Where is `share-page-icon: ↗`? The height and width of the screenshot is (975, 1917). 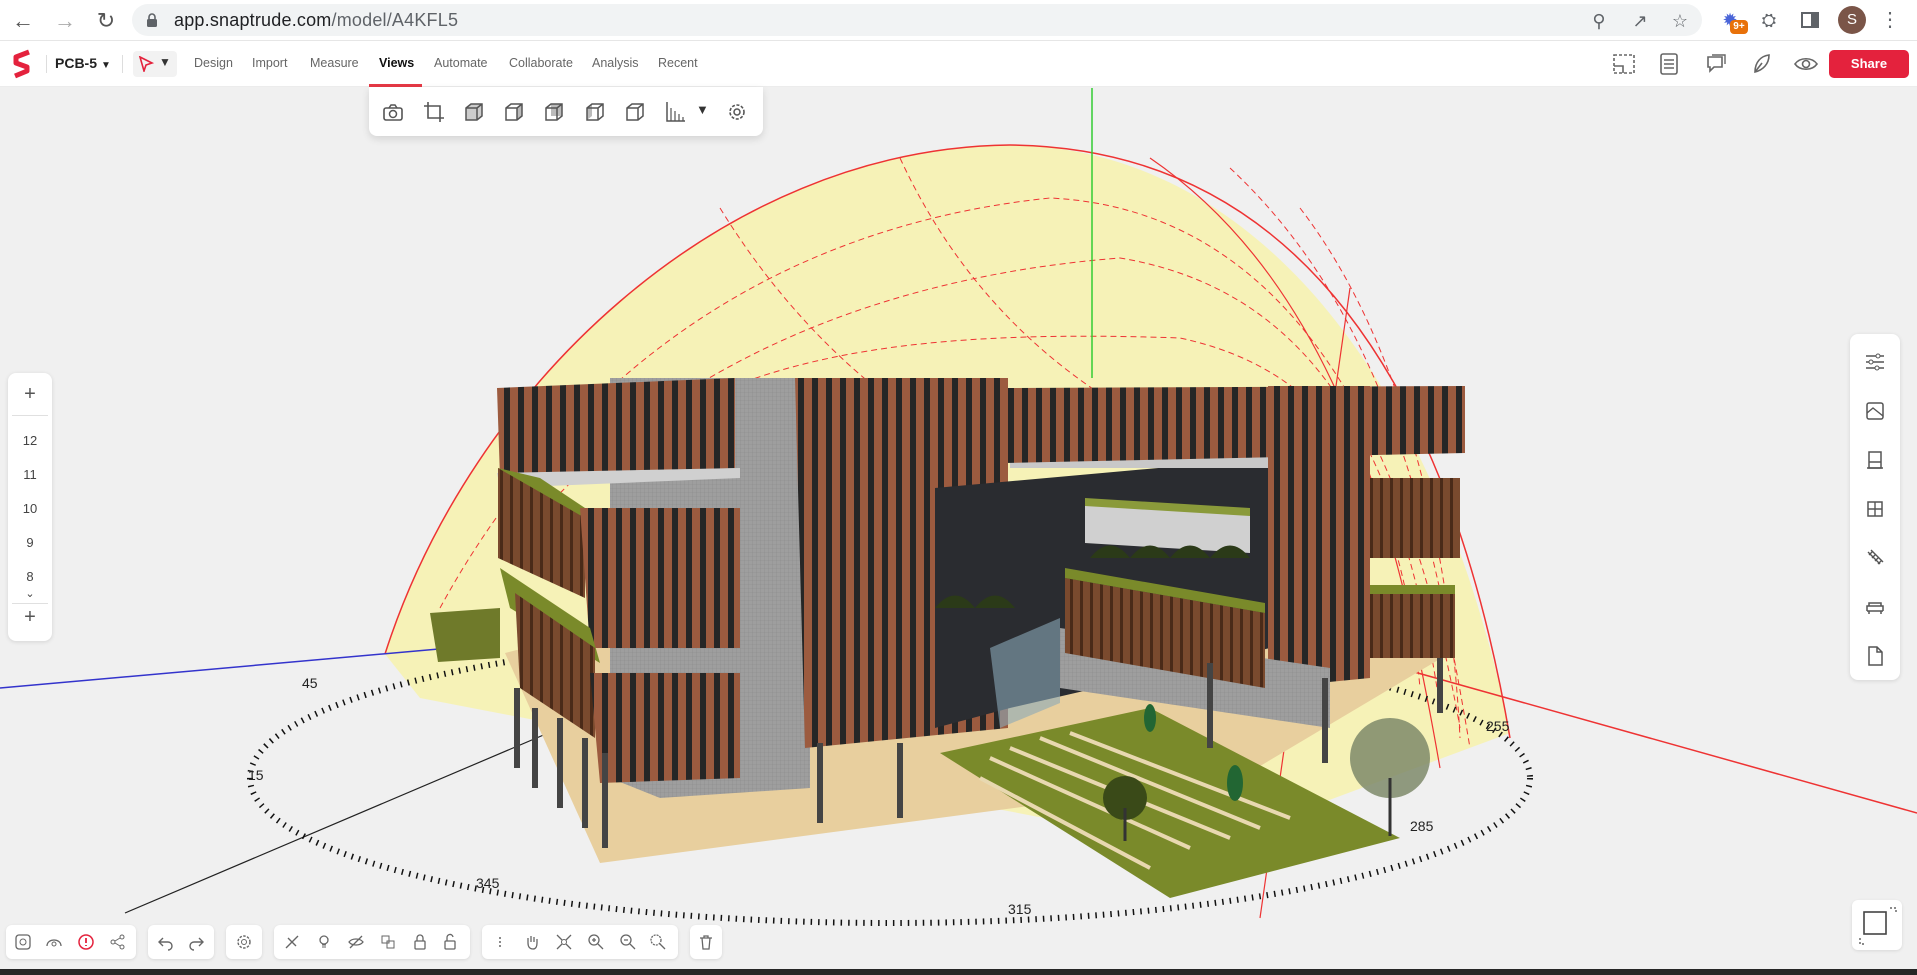
share-page-icon: ↗ is located at coordinates (1640, 21).